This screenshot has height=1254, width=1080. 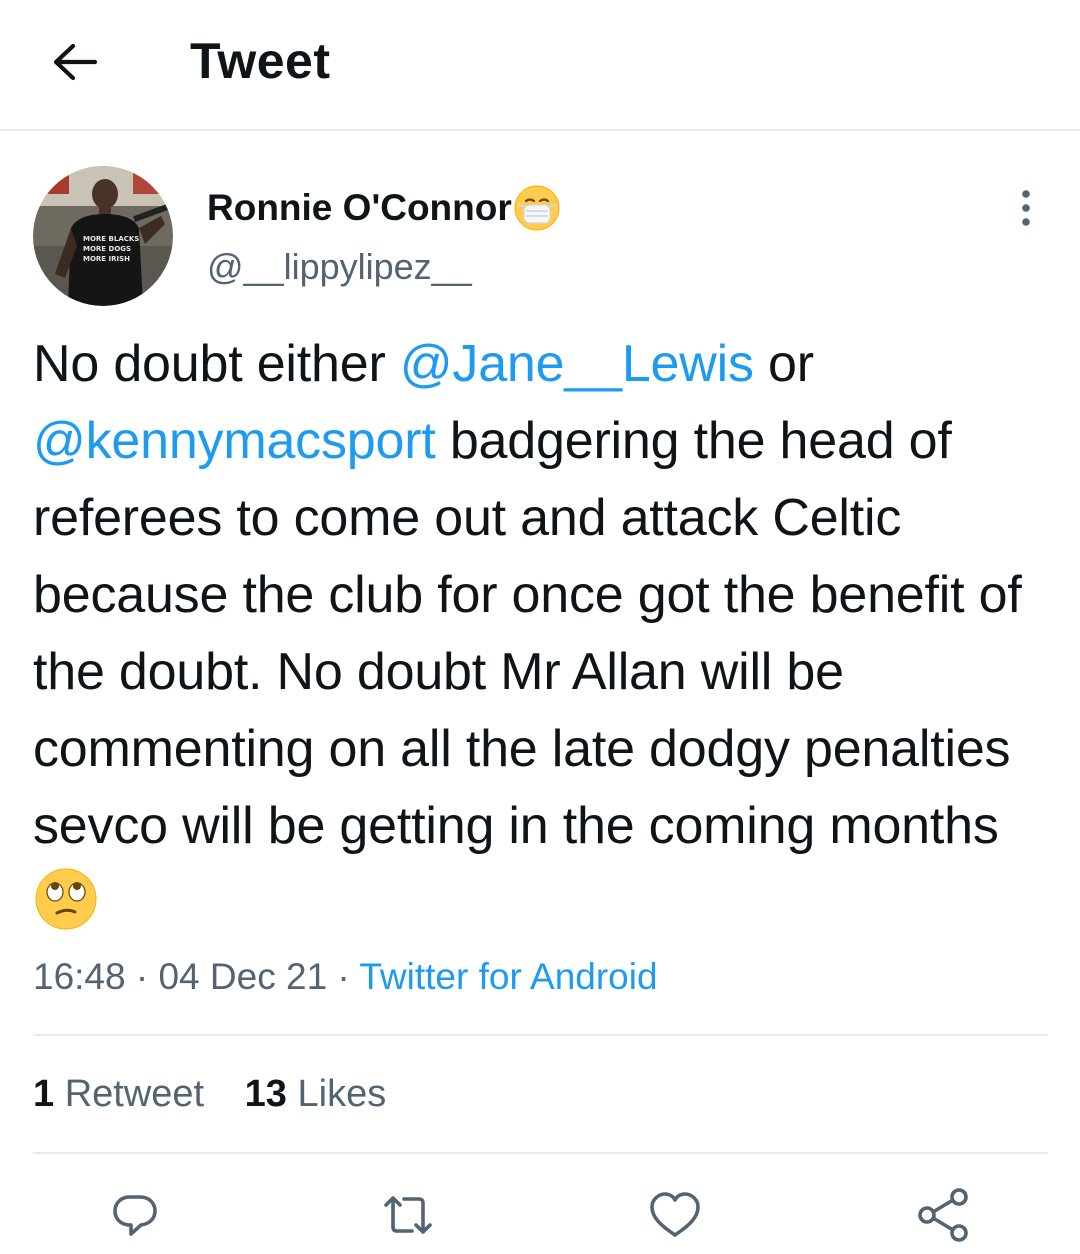 What do you see at coordinates (540, 1217) in the screenshot?
I see `action-bar` at bounding box center [540, 1217].